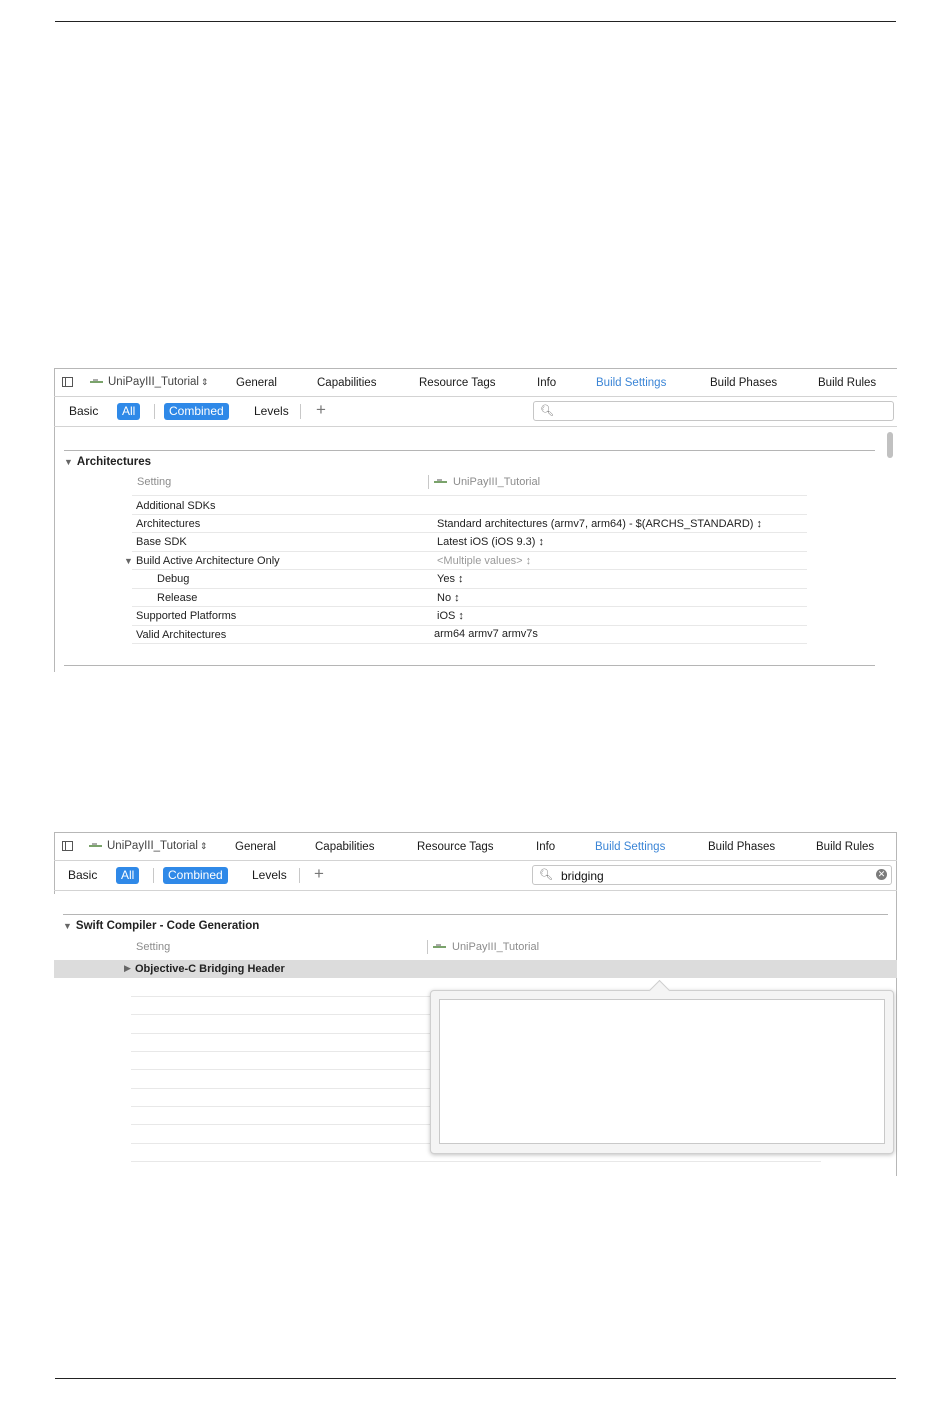 Image resolution: width=950 pixels, height=1408 pixels. Describe the element at coordinates (475, 21) in the screenshot. I see `top-page-rule` at that location.